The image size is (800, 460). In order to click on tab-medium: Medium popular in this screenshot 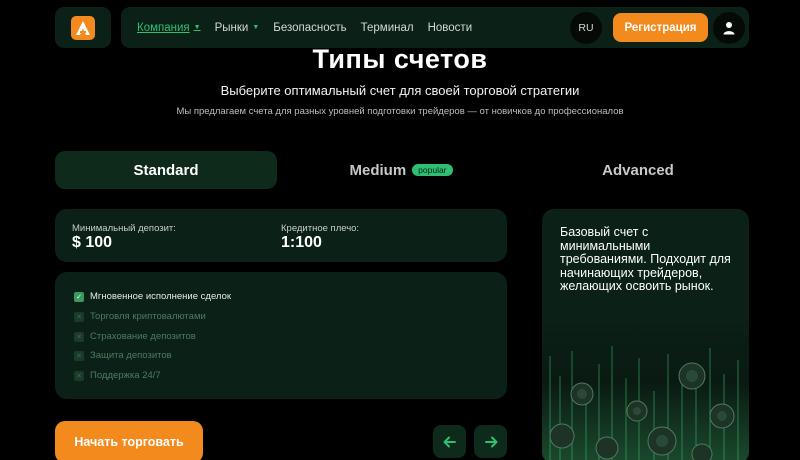, I will do `click(401, 170)`.